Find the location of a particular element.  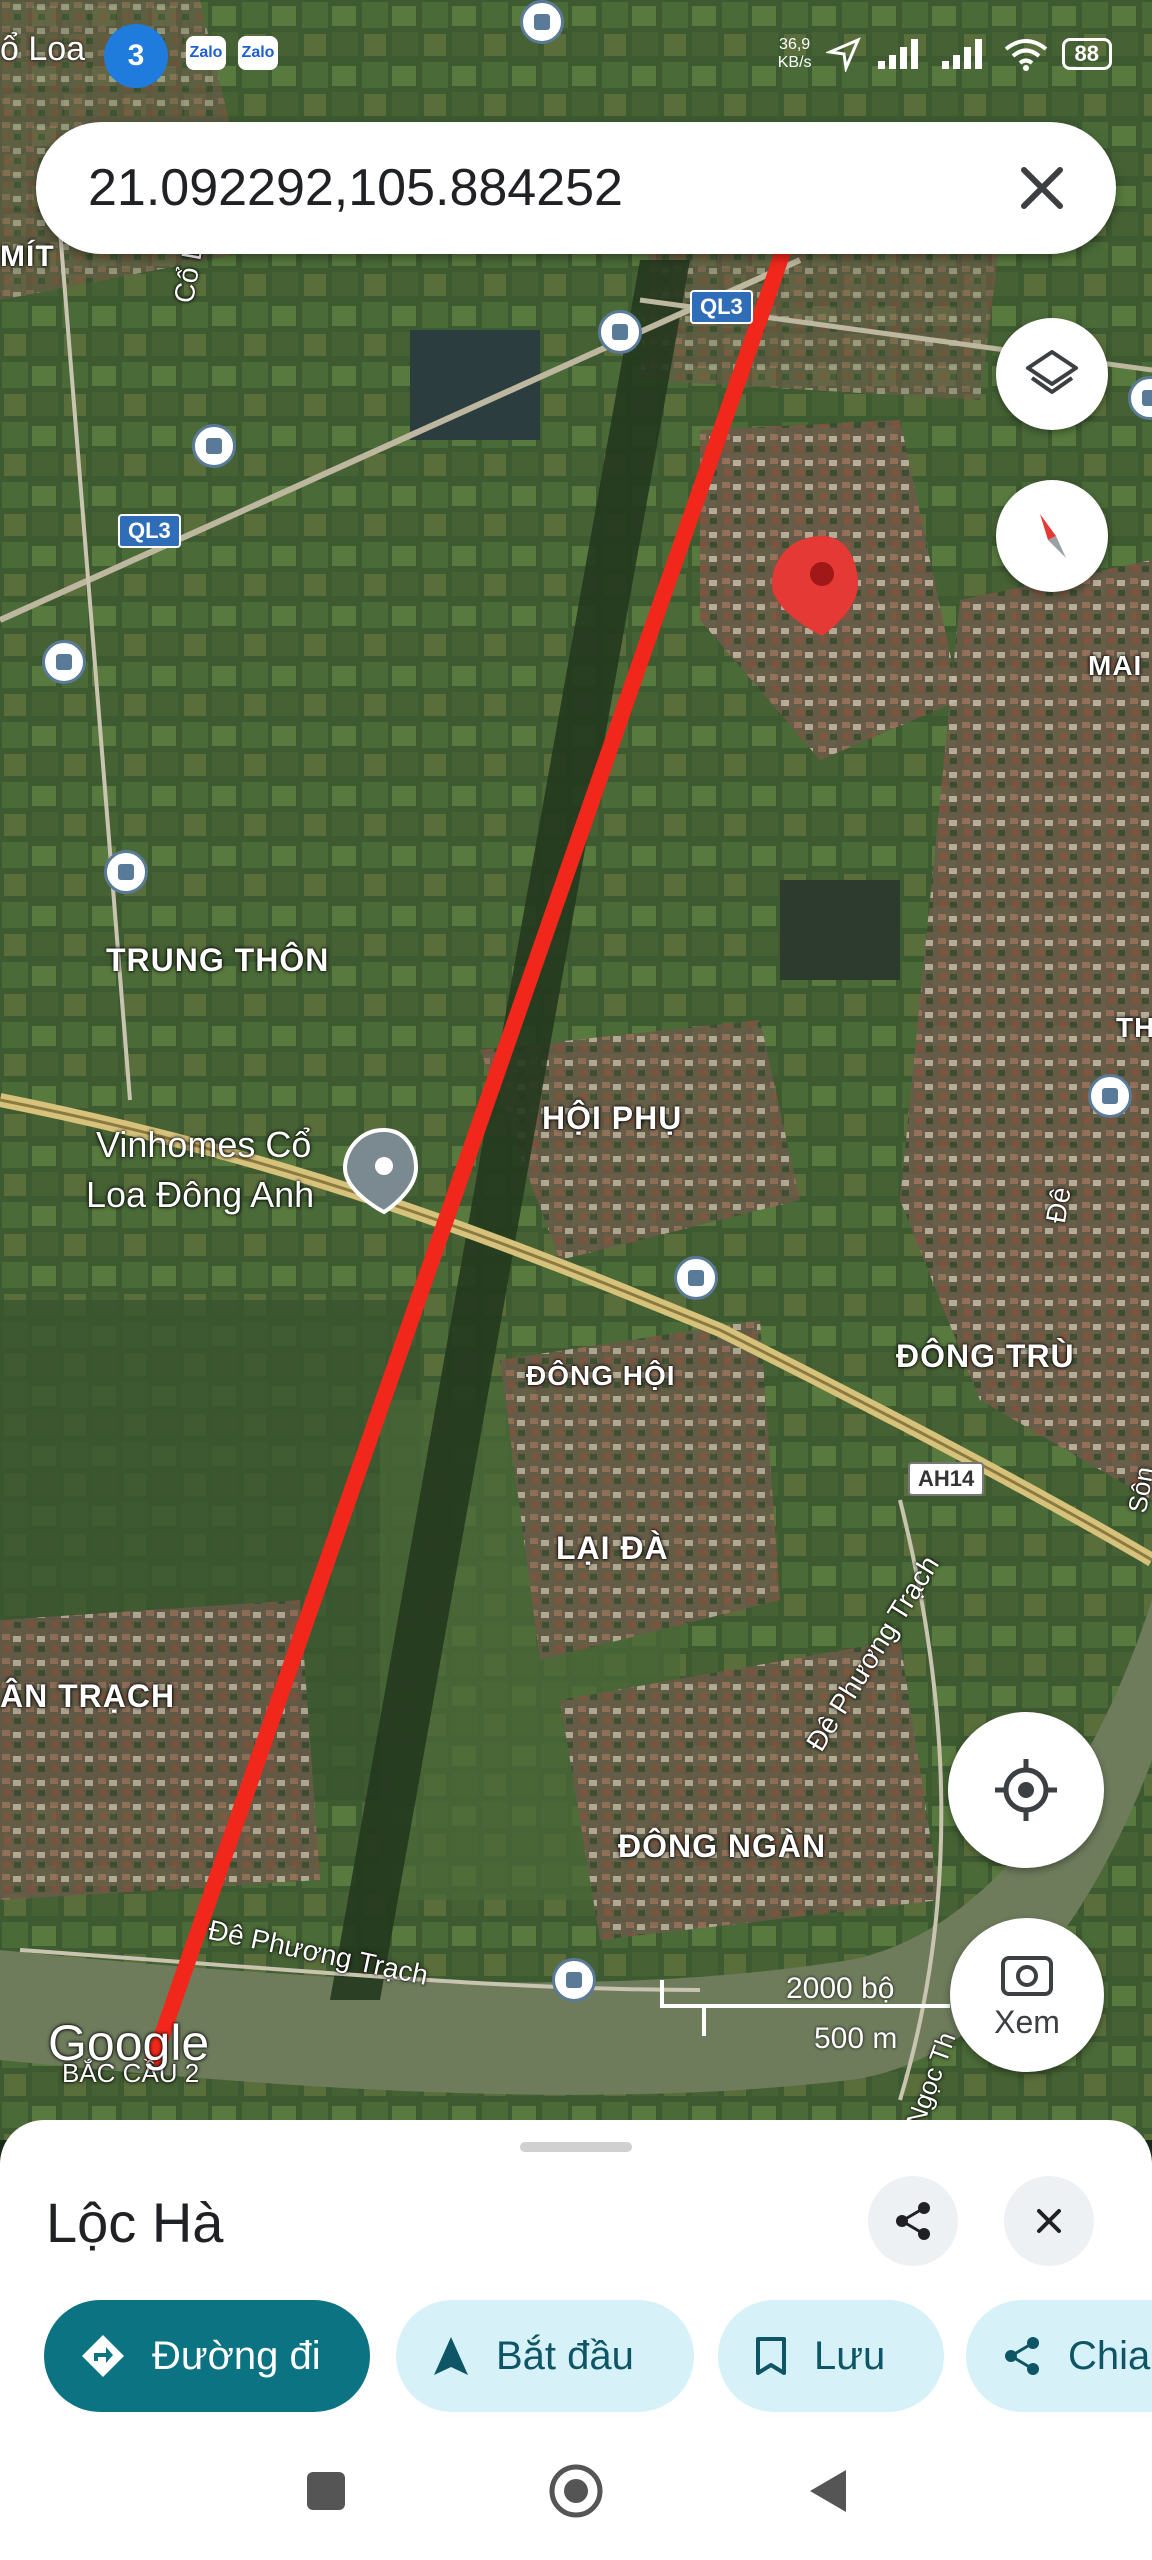

drag-handle is located at coordinates (576, 2147).